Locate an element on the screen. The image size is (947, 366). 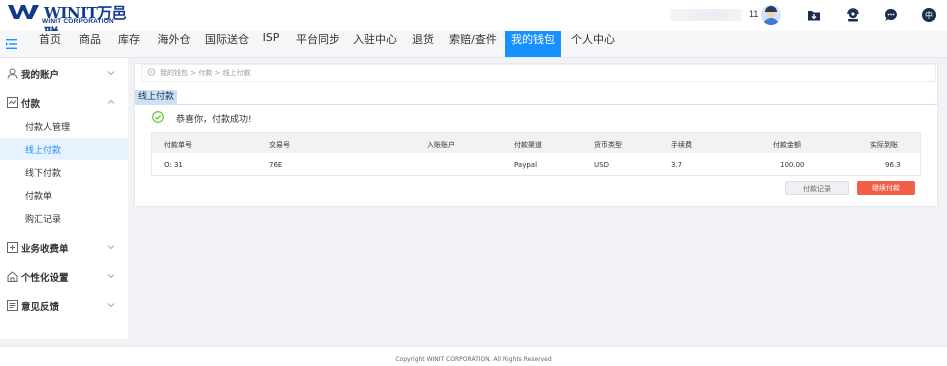
payment-icon is located at coordinates (12, 102).